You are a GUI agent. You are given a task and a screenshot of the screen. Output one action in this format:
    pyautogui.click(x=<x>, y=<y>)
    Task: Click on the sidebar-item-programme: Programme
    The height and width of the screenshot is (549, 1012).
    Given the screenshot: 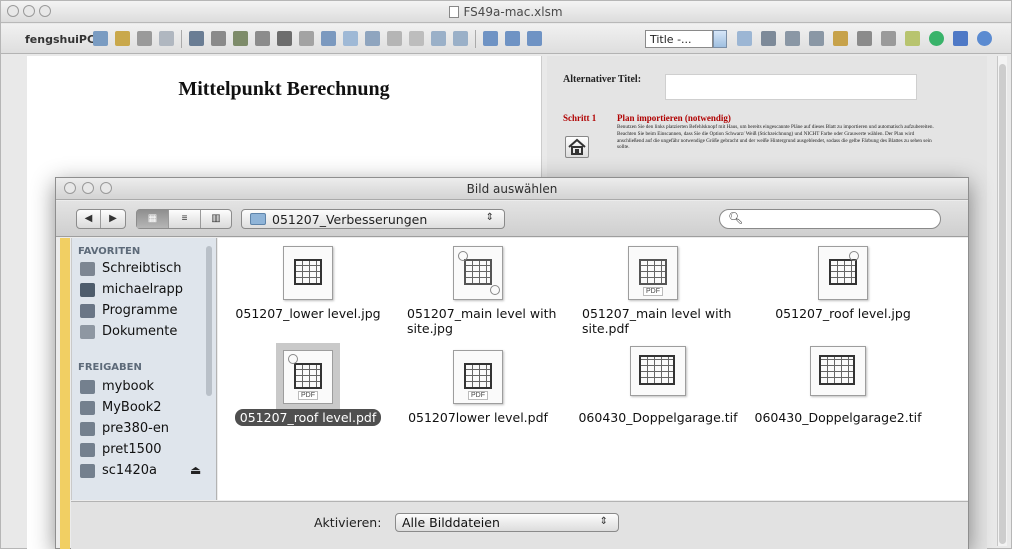 What is the action you would take?
    pyautogui.click(x=142, y=311)
    